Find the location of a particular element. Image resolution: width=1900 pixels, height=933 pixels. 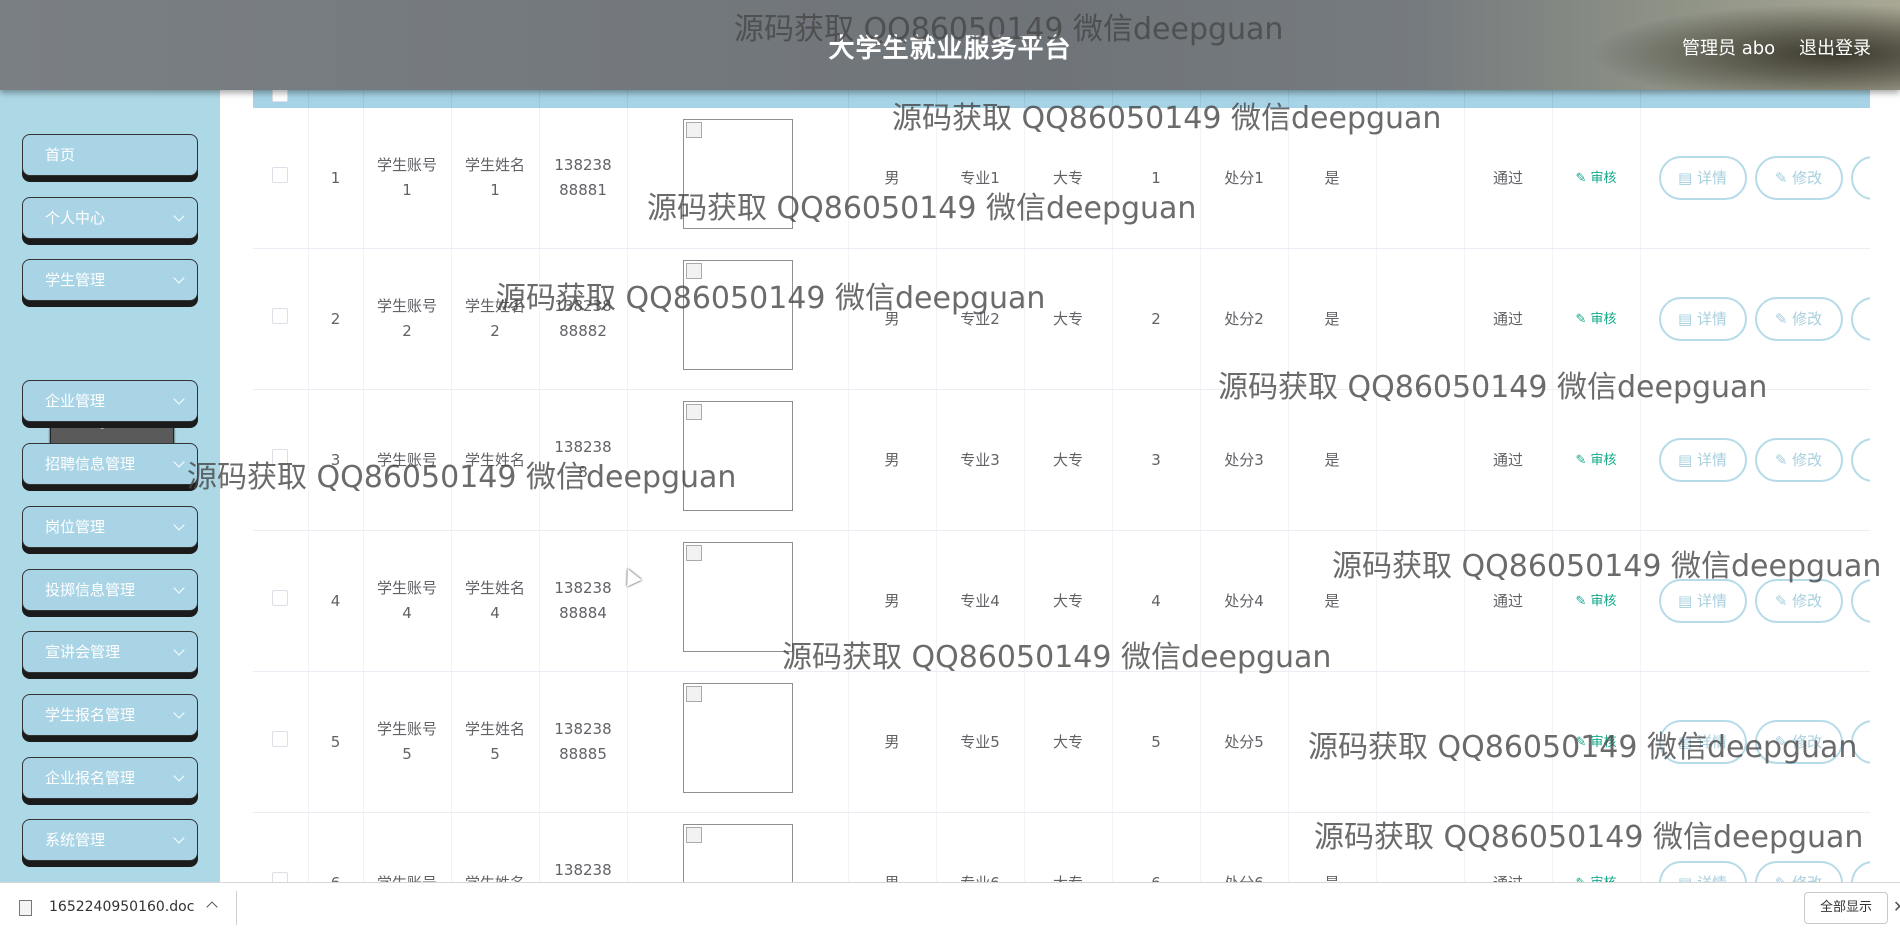

sidebar-item-label: 宣讲会管理 is located at coordinates (83, 652).